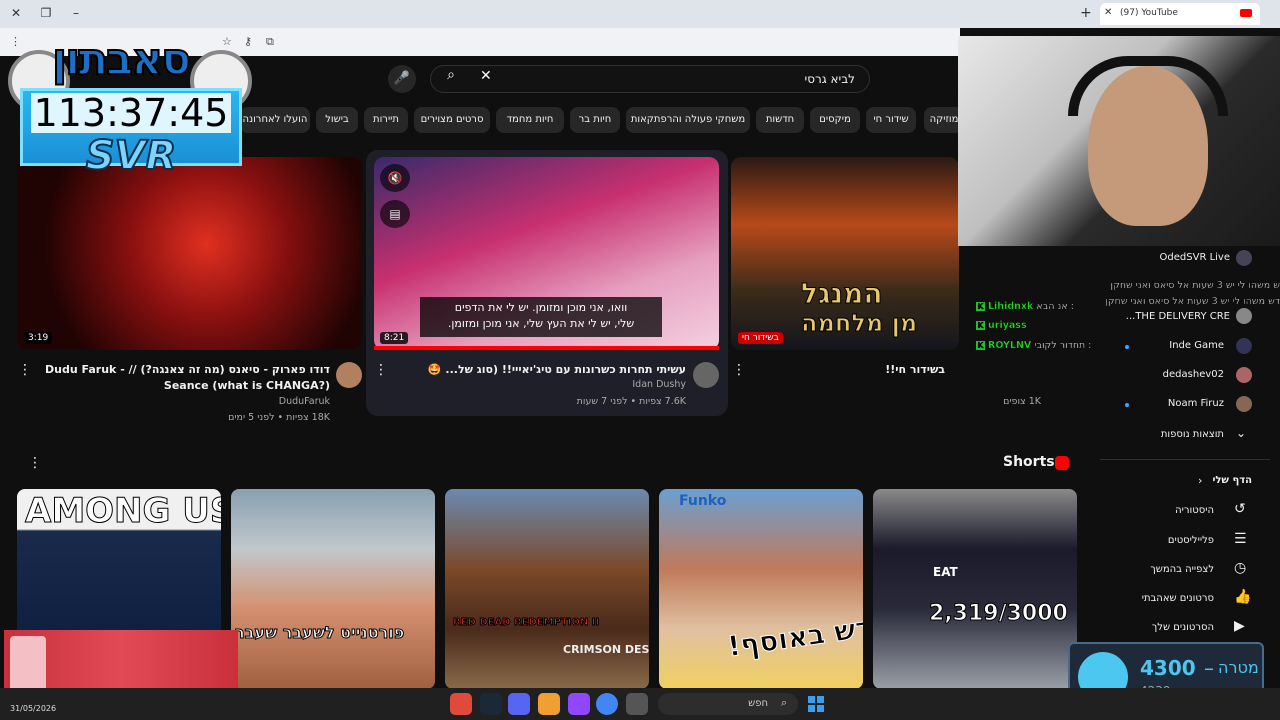  Describe the element at coordinates (1240, 568) in the screenshot. I see `clock-icon: ◷` at that location.